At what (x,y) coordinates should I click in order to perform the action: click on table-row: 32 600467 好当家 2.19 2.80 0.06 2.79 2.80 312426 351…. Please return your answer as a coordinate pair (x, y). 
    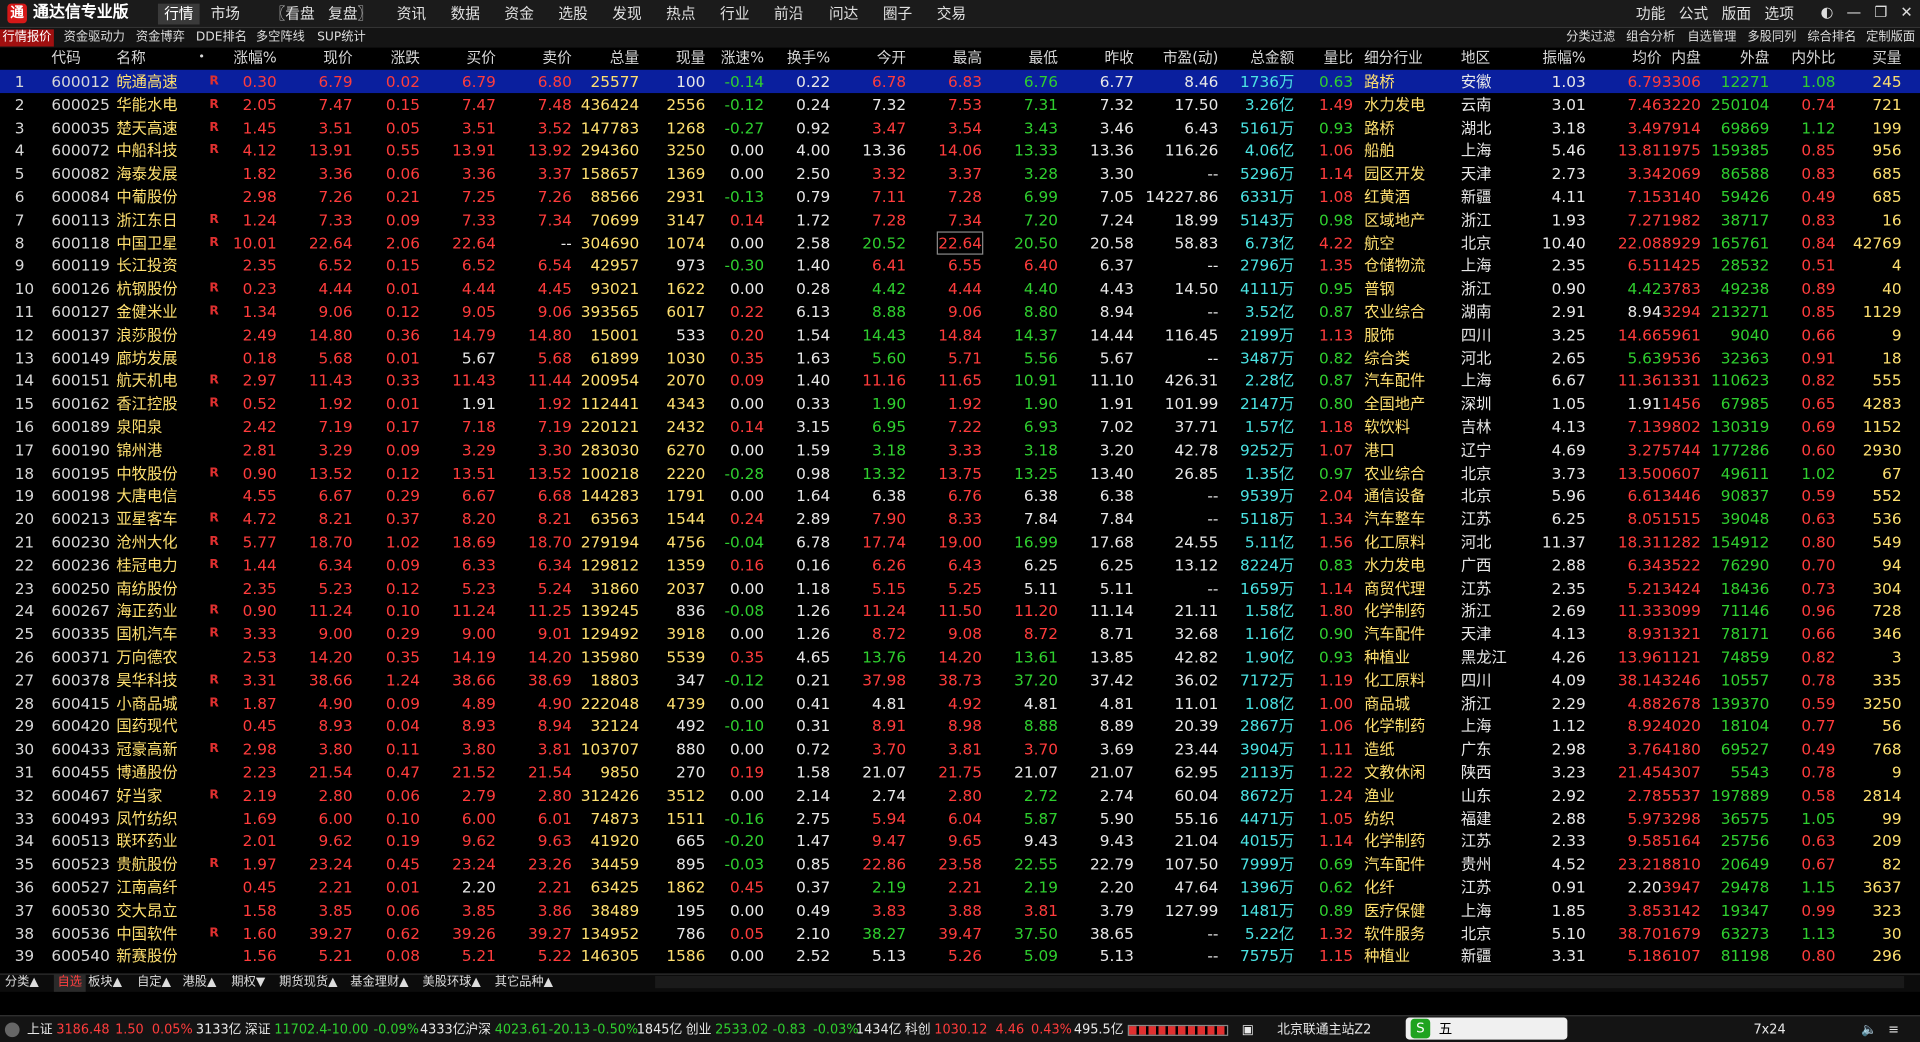
    Looking at the image, I should click on (960, 794).